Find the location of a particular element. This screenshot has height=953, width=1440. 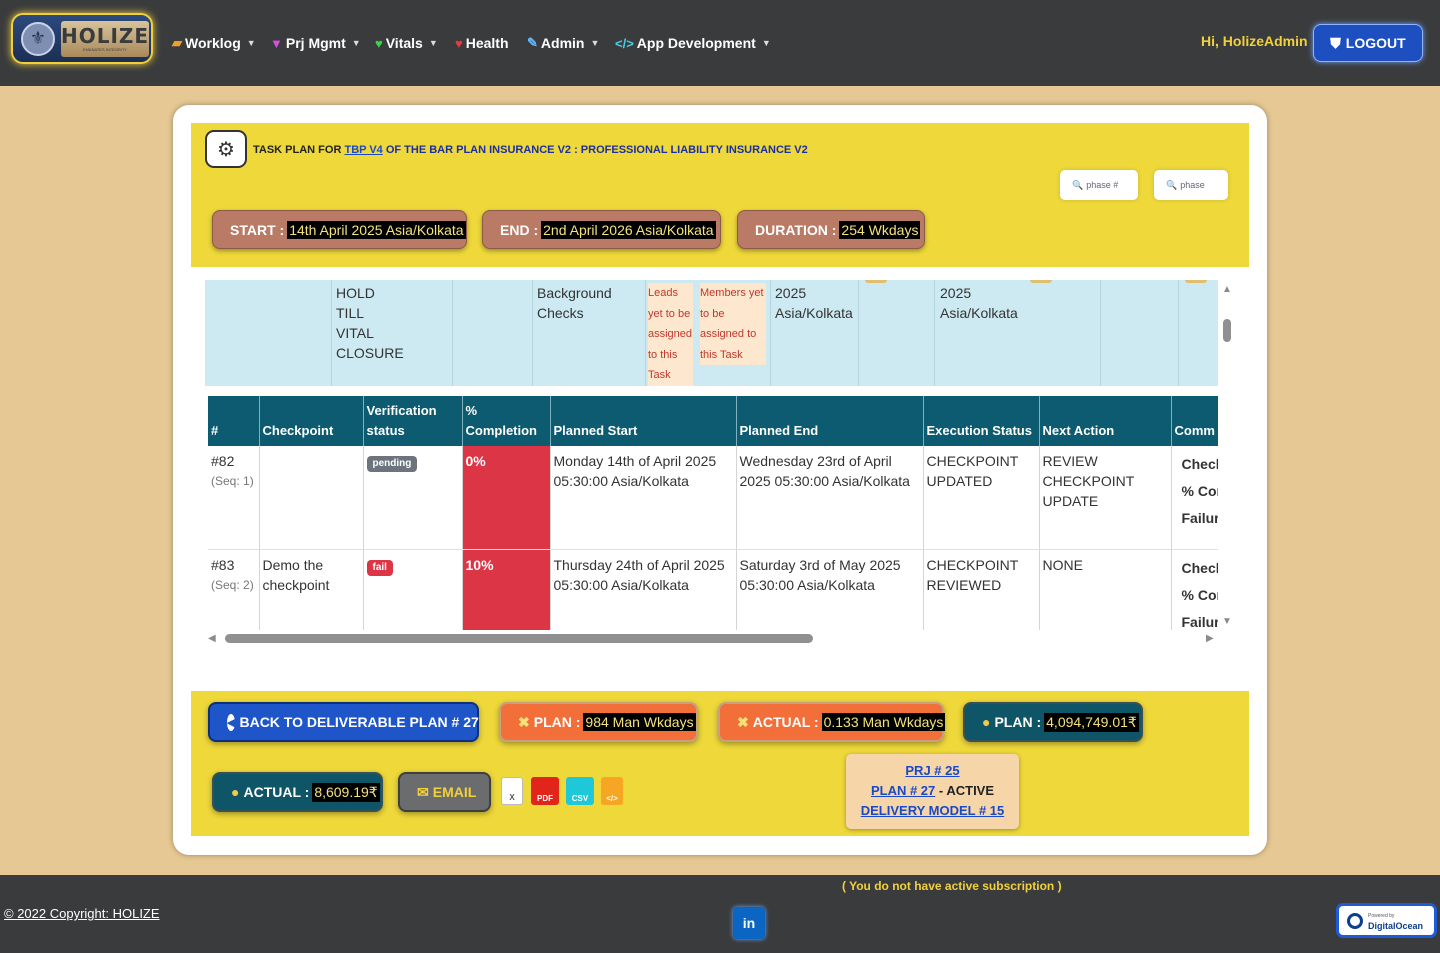

nav-app-development: </> App Development ▼ is located at coordinates (693, 43).